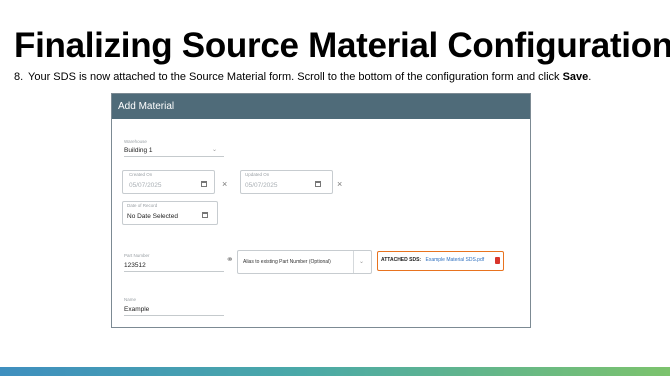 The height and width of the screenshot is (376, 670). What do you see at coordinates (138, 150) in the screenshot?
I see `location-value: Building 1` at bounding box center [138, 150].